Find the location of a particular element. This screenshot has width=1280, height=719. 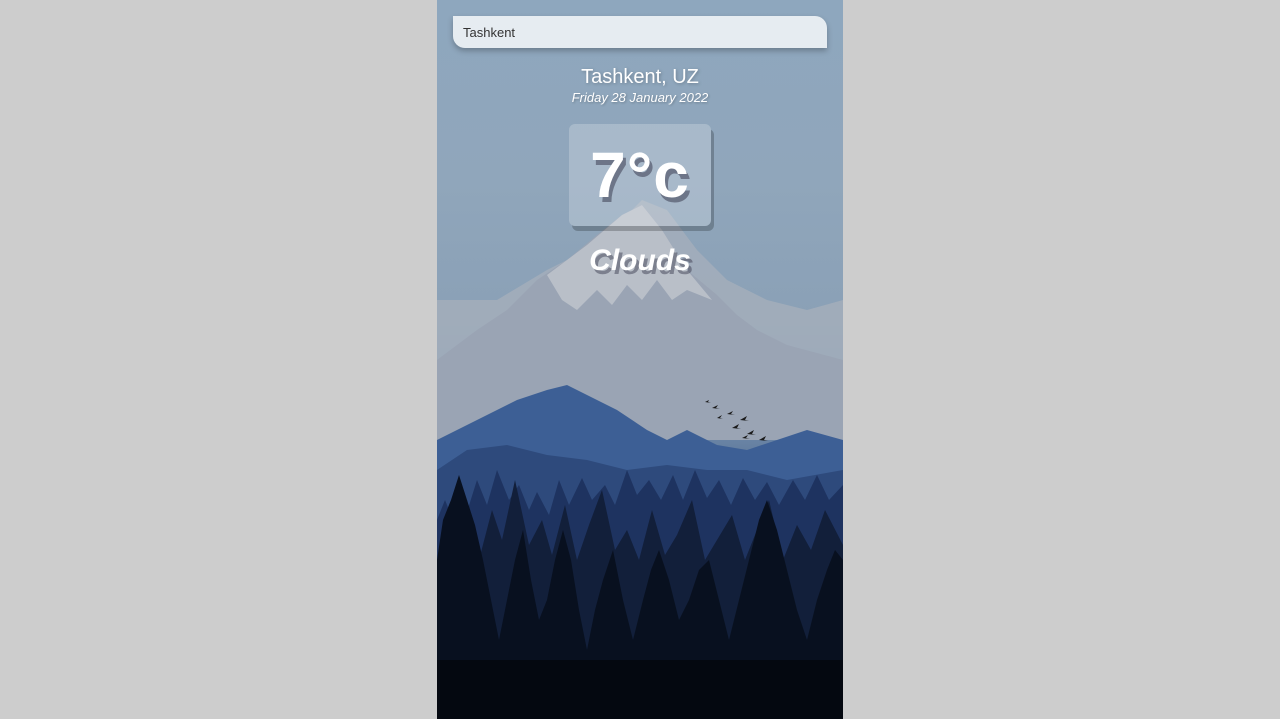

search-input is located at coordinates (640, 32).